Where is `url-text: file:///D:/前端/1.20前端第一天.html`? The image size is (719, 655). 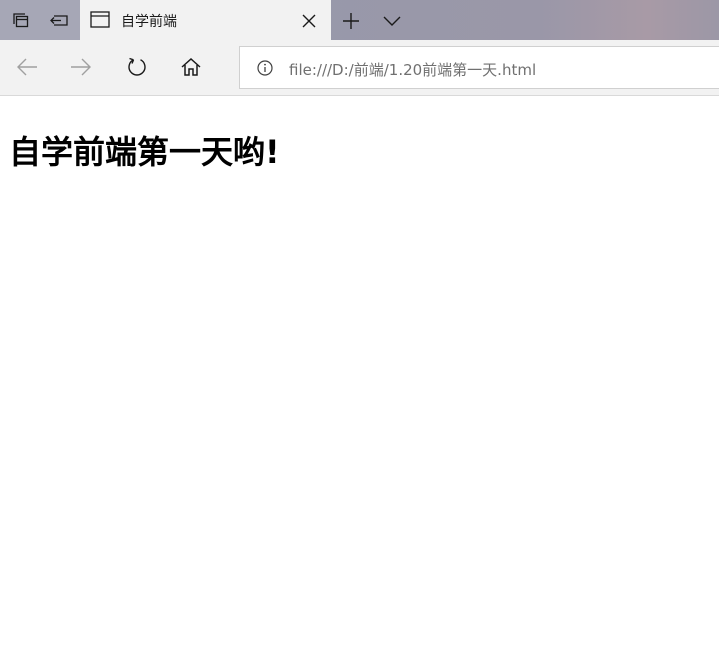 url-text: file:///D:/前端/1.20前端第一天.html is located at coordinates (413, 70).